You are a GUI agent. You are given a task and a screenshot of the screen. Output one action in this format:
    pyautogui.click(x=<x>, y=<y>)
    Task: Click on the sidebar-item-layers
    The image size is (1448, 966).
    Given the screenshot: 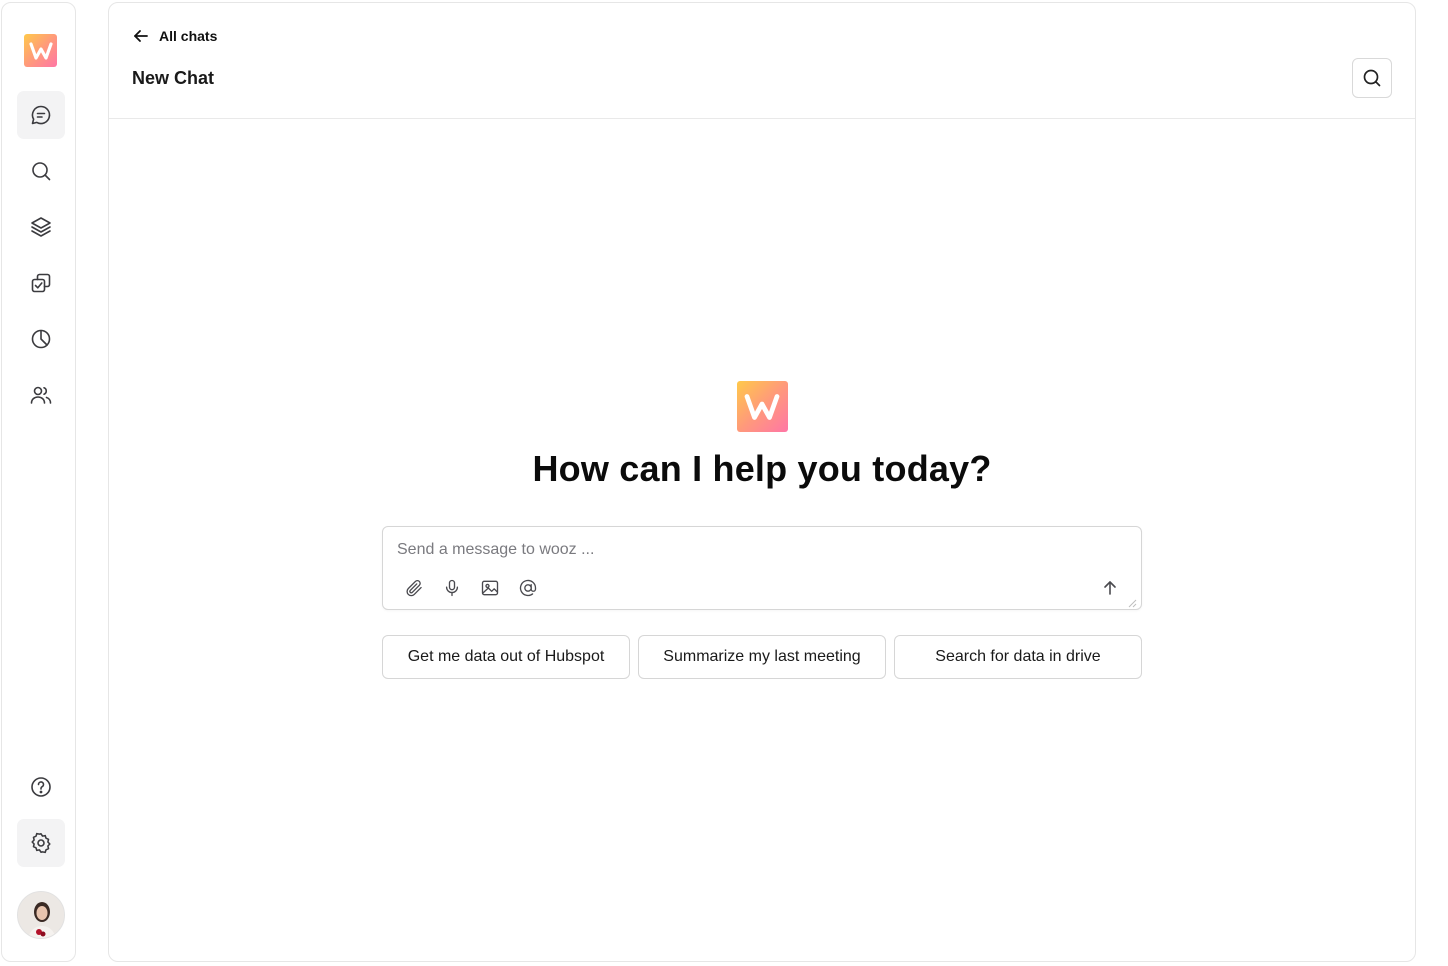 What is the action you would take?
    pyautogui.click(x=41, y=227)
    